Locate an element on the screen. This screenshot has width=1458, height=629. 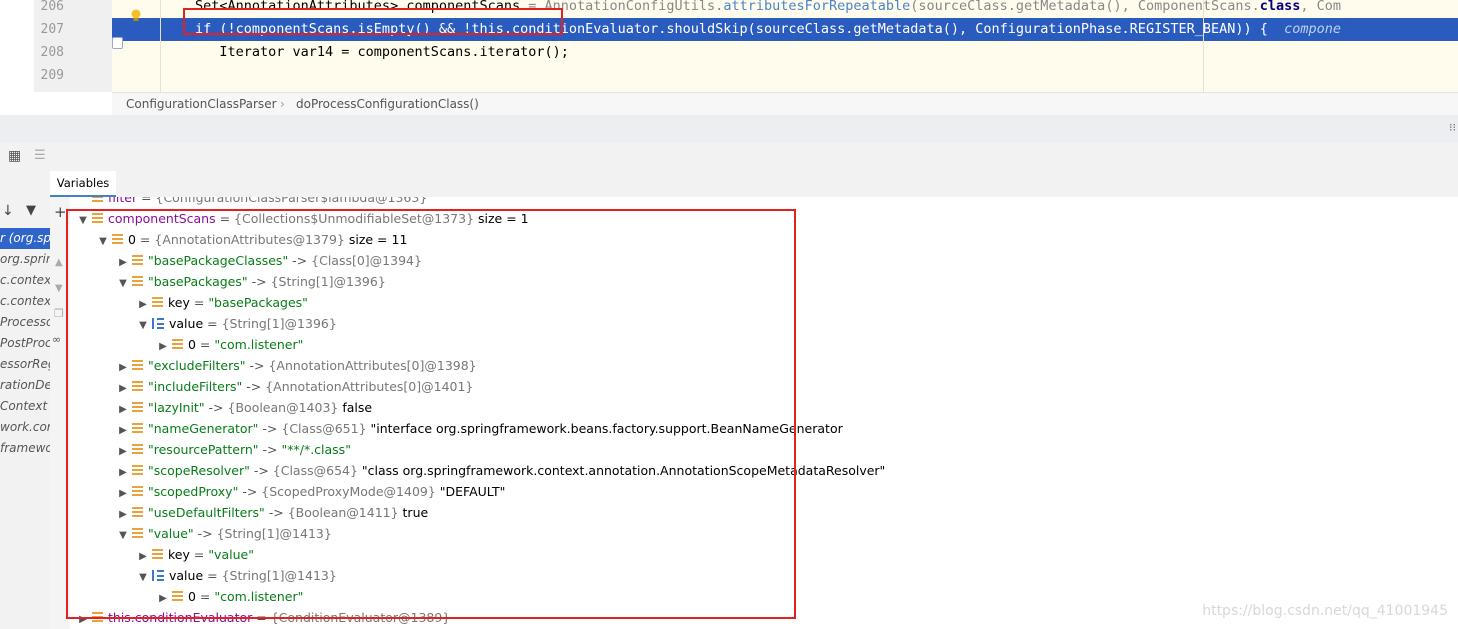
step-down-icon: ↓ is located at coordinates (8, 211).